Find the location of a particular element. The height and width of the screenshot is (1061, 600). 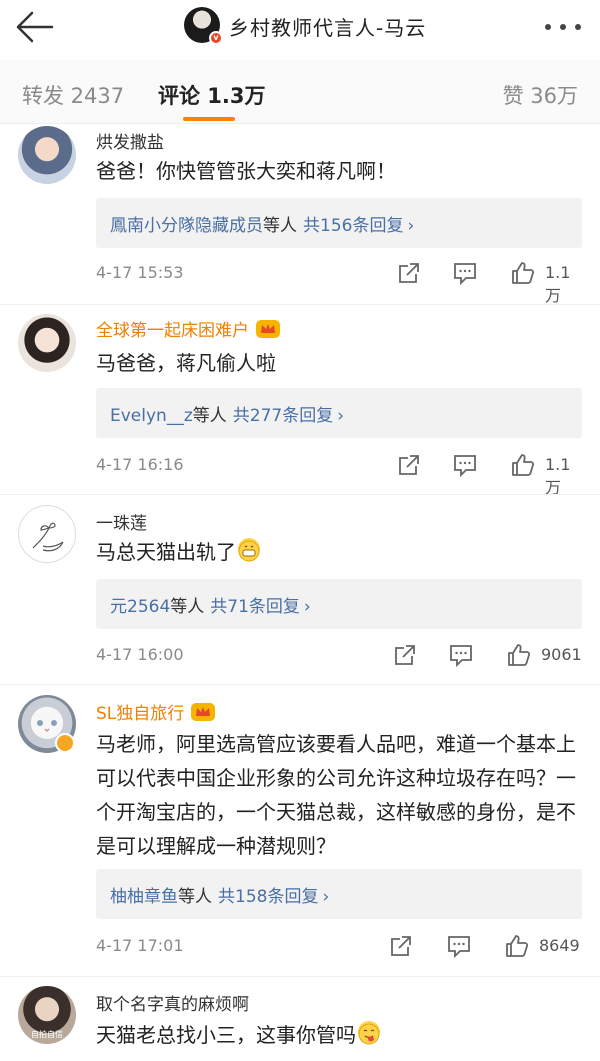

active-tab-indicator is located at coordinates (209, 119).